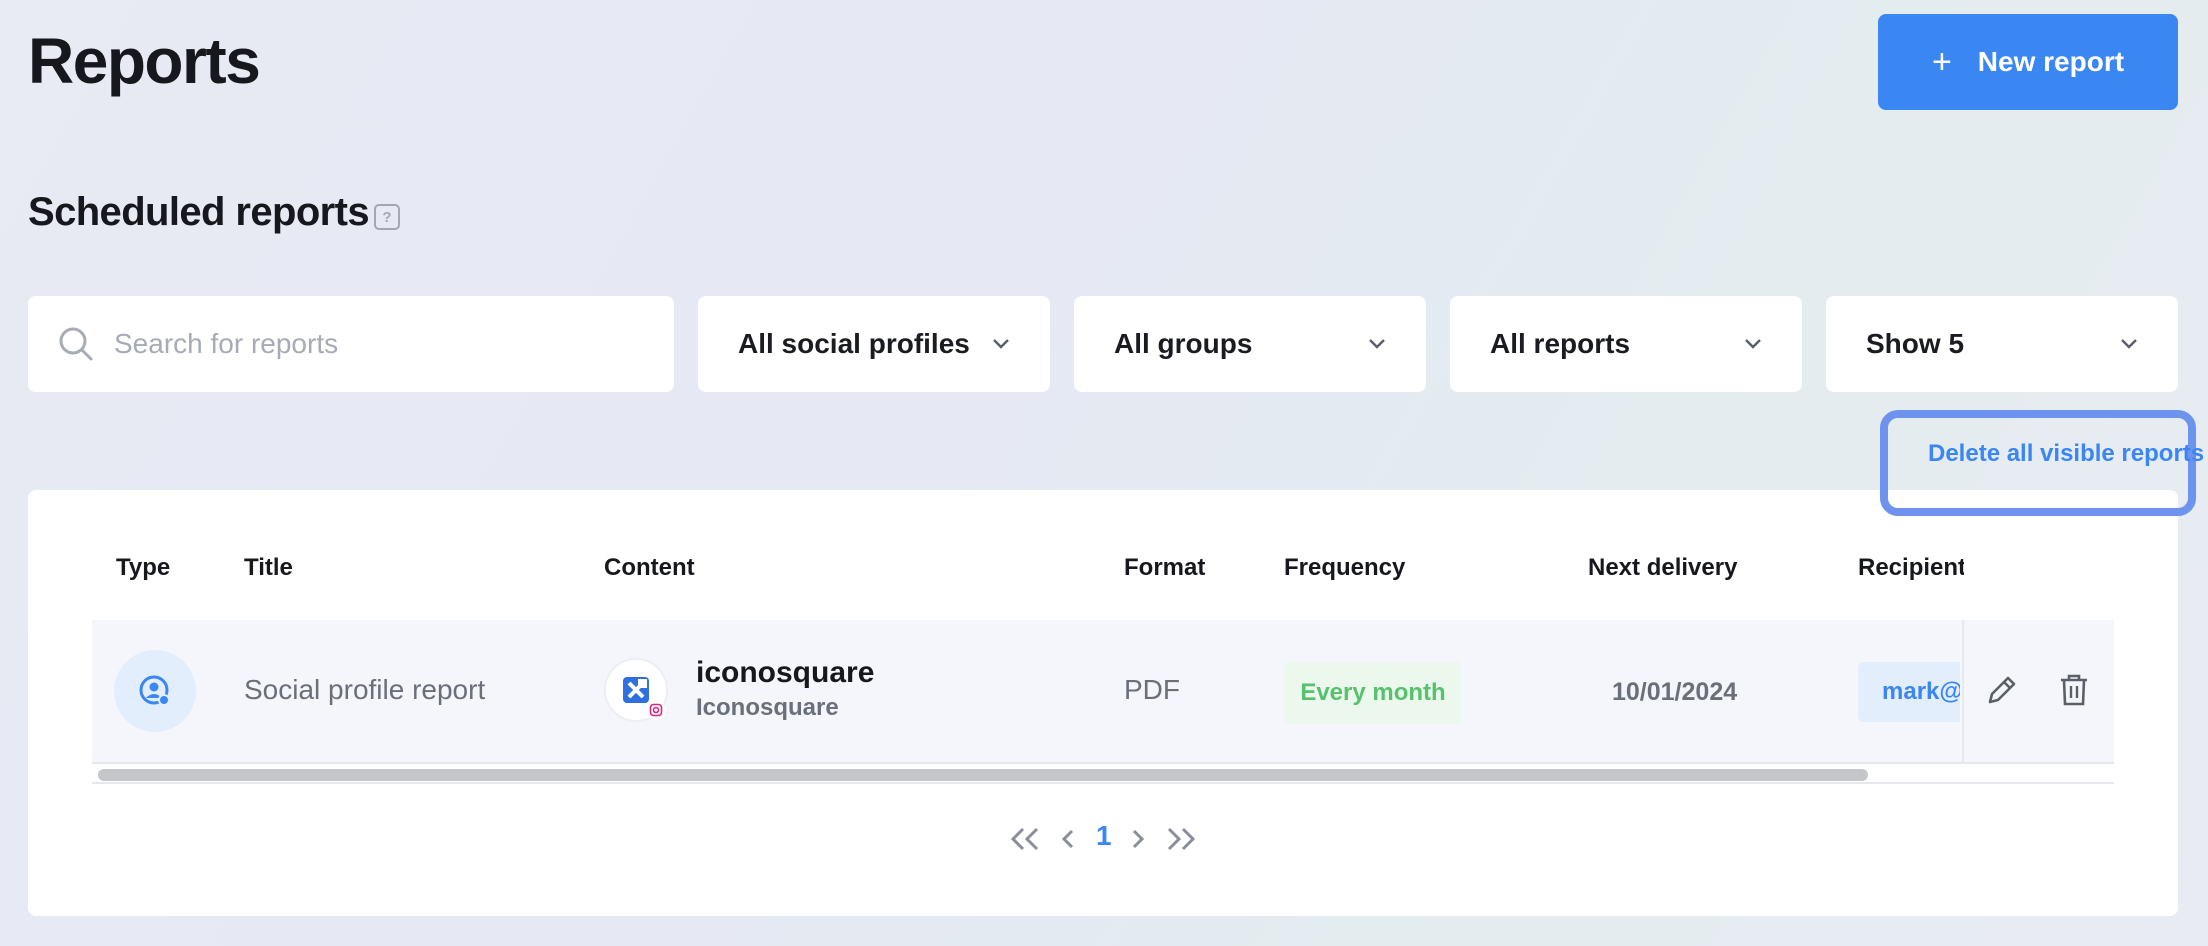 This screenshot has height=946, width=2208. What do you see at coordinates (649, 567) in the screenshot?
I see `column-header-content: Content` at bounding box center [649, 567].